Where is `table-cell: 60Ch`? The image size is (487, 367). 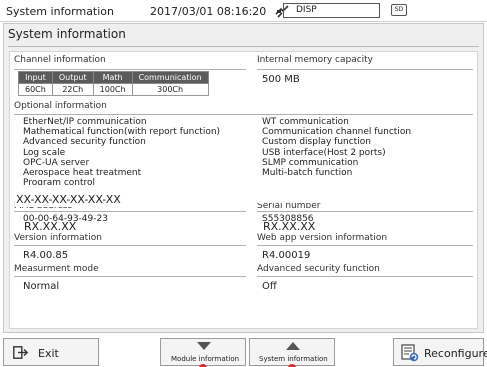 table-cell: 60Ch is located at coordinates (35, 89).